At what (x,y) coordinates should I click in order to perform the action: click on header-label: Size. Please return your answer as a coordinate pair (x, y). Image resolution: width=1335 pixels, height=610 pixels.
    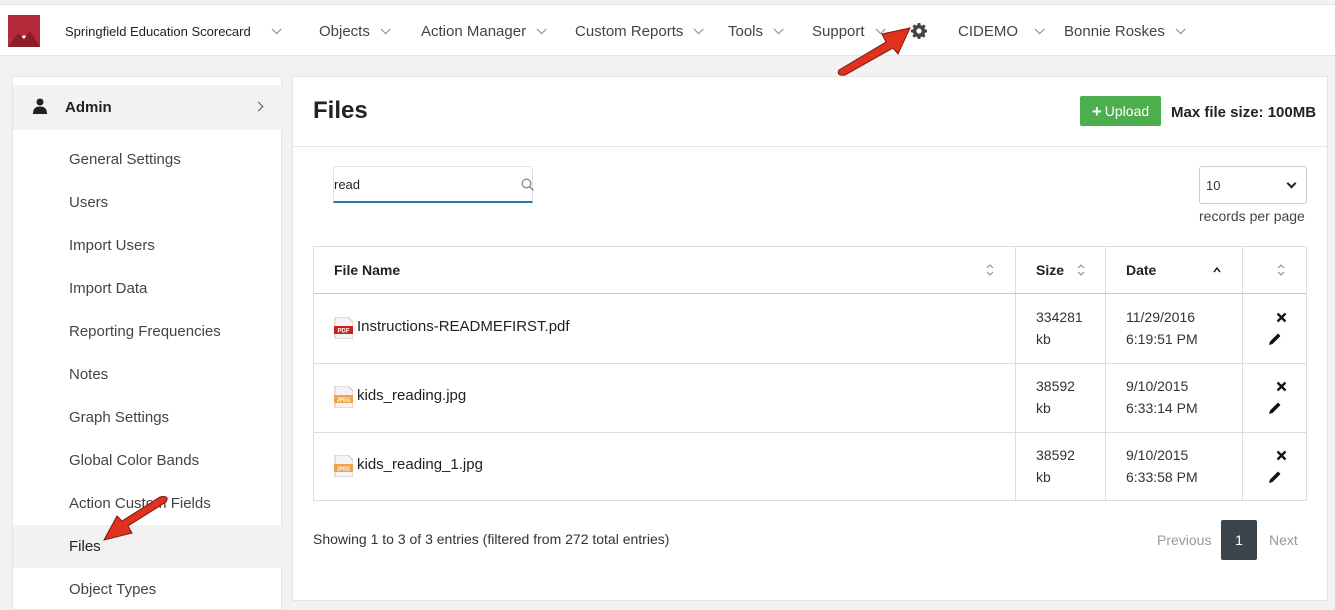
    Looking at the image, I should click on (1050, 270).